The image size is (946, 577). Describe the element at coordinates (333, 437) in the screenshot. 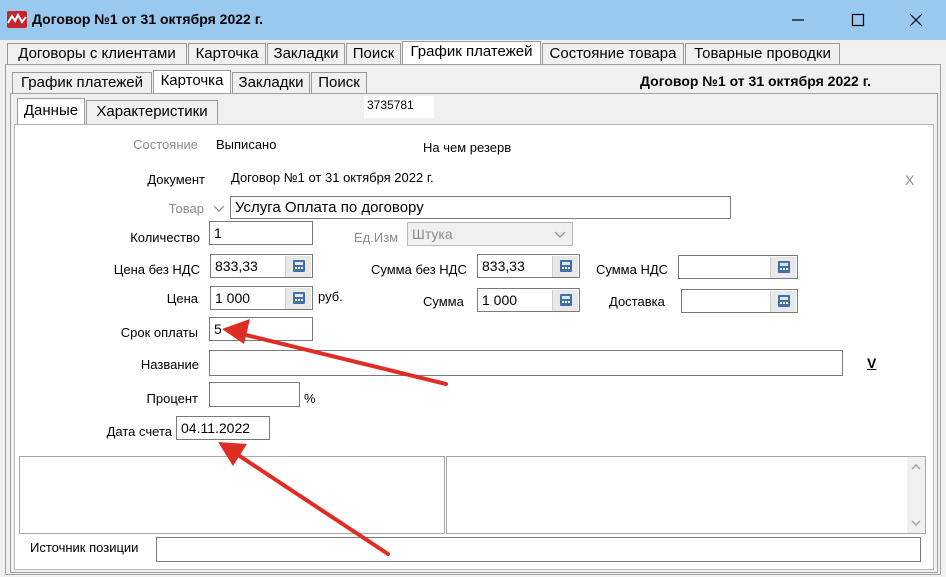

I see `annotation-arrows` at that location.